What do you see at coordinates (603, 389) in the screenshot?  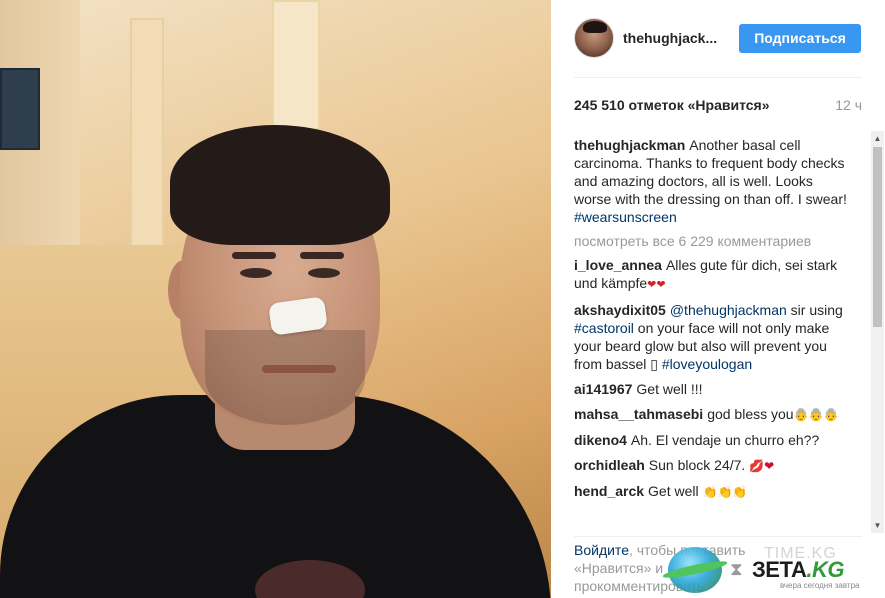 I see `comment-author: ai141967` at bounding box center [603, 389].